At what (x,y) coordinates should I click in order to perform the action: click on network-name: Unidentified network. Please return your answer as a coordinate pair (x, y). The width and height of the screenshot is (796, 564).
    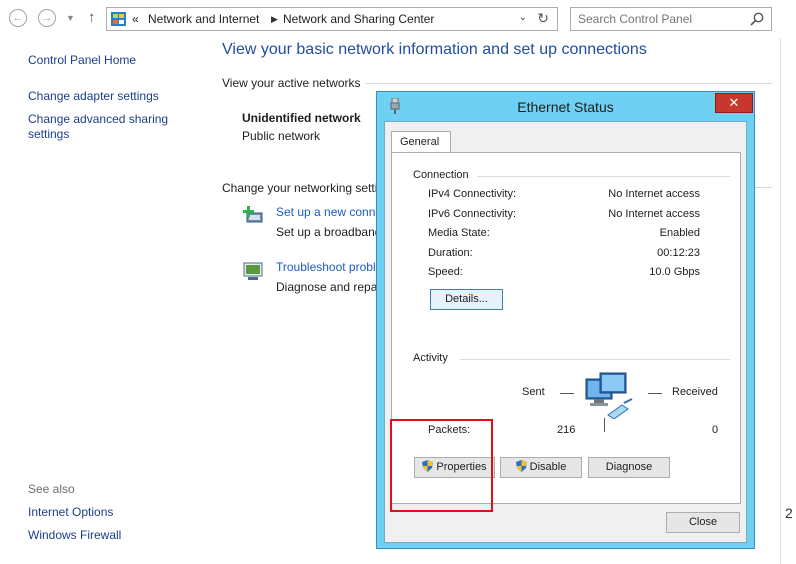
    Looking at the image, I should click on (301, 118).